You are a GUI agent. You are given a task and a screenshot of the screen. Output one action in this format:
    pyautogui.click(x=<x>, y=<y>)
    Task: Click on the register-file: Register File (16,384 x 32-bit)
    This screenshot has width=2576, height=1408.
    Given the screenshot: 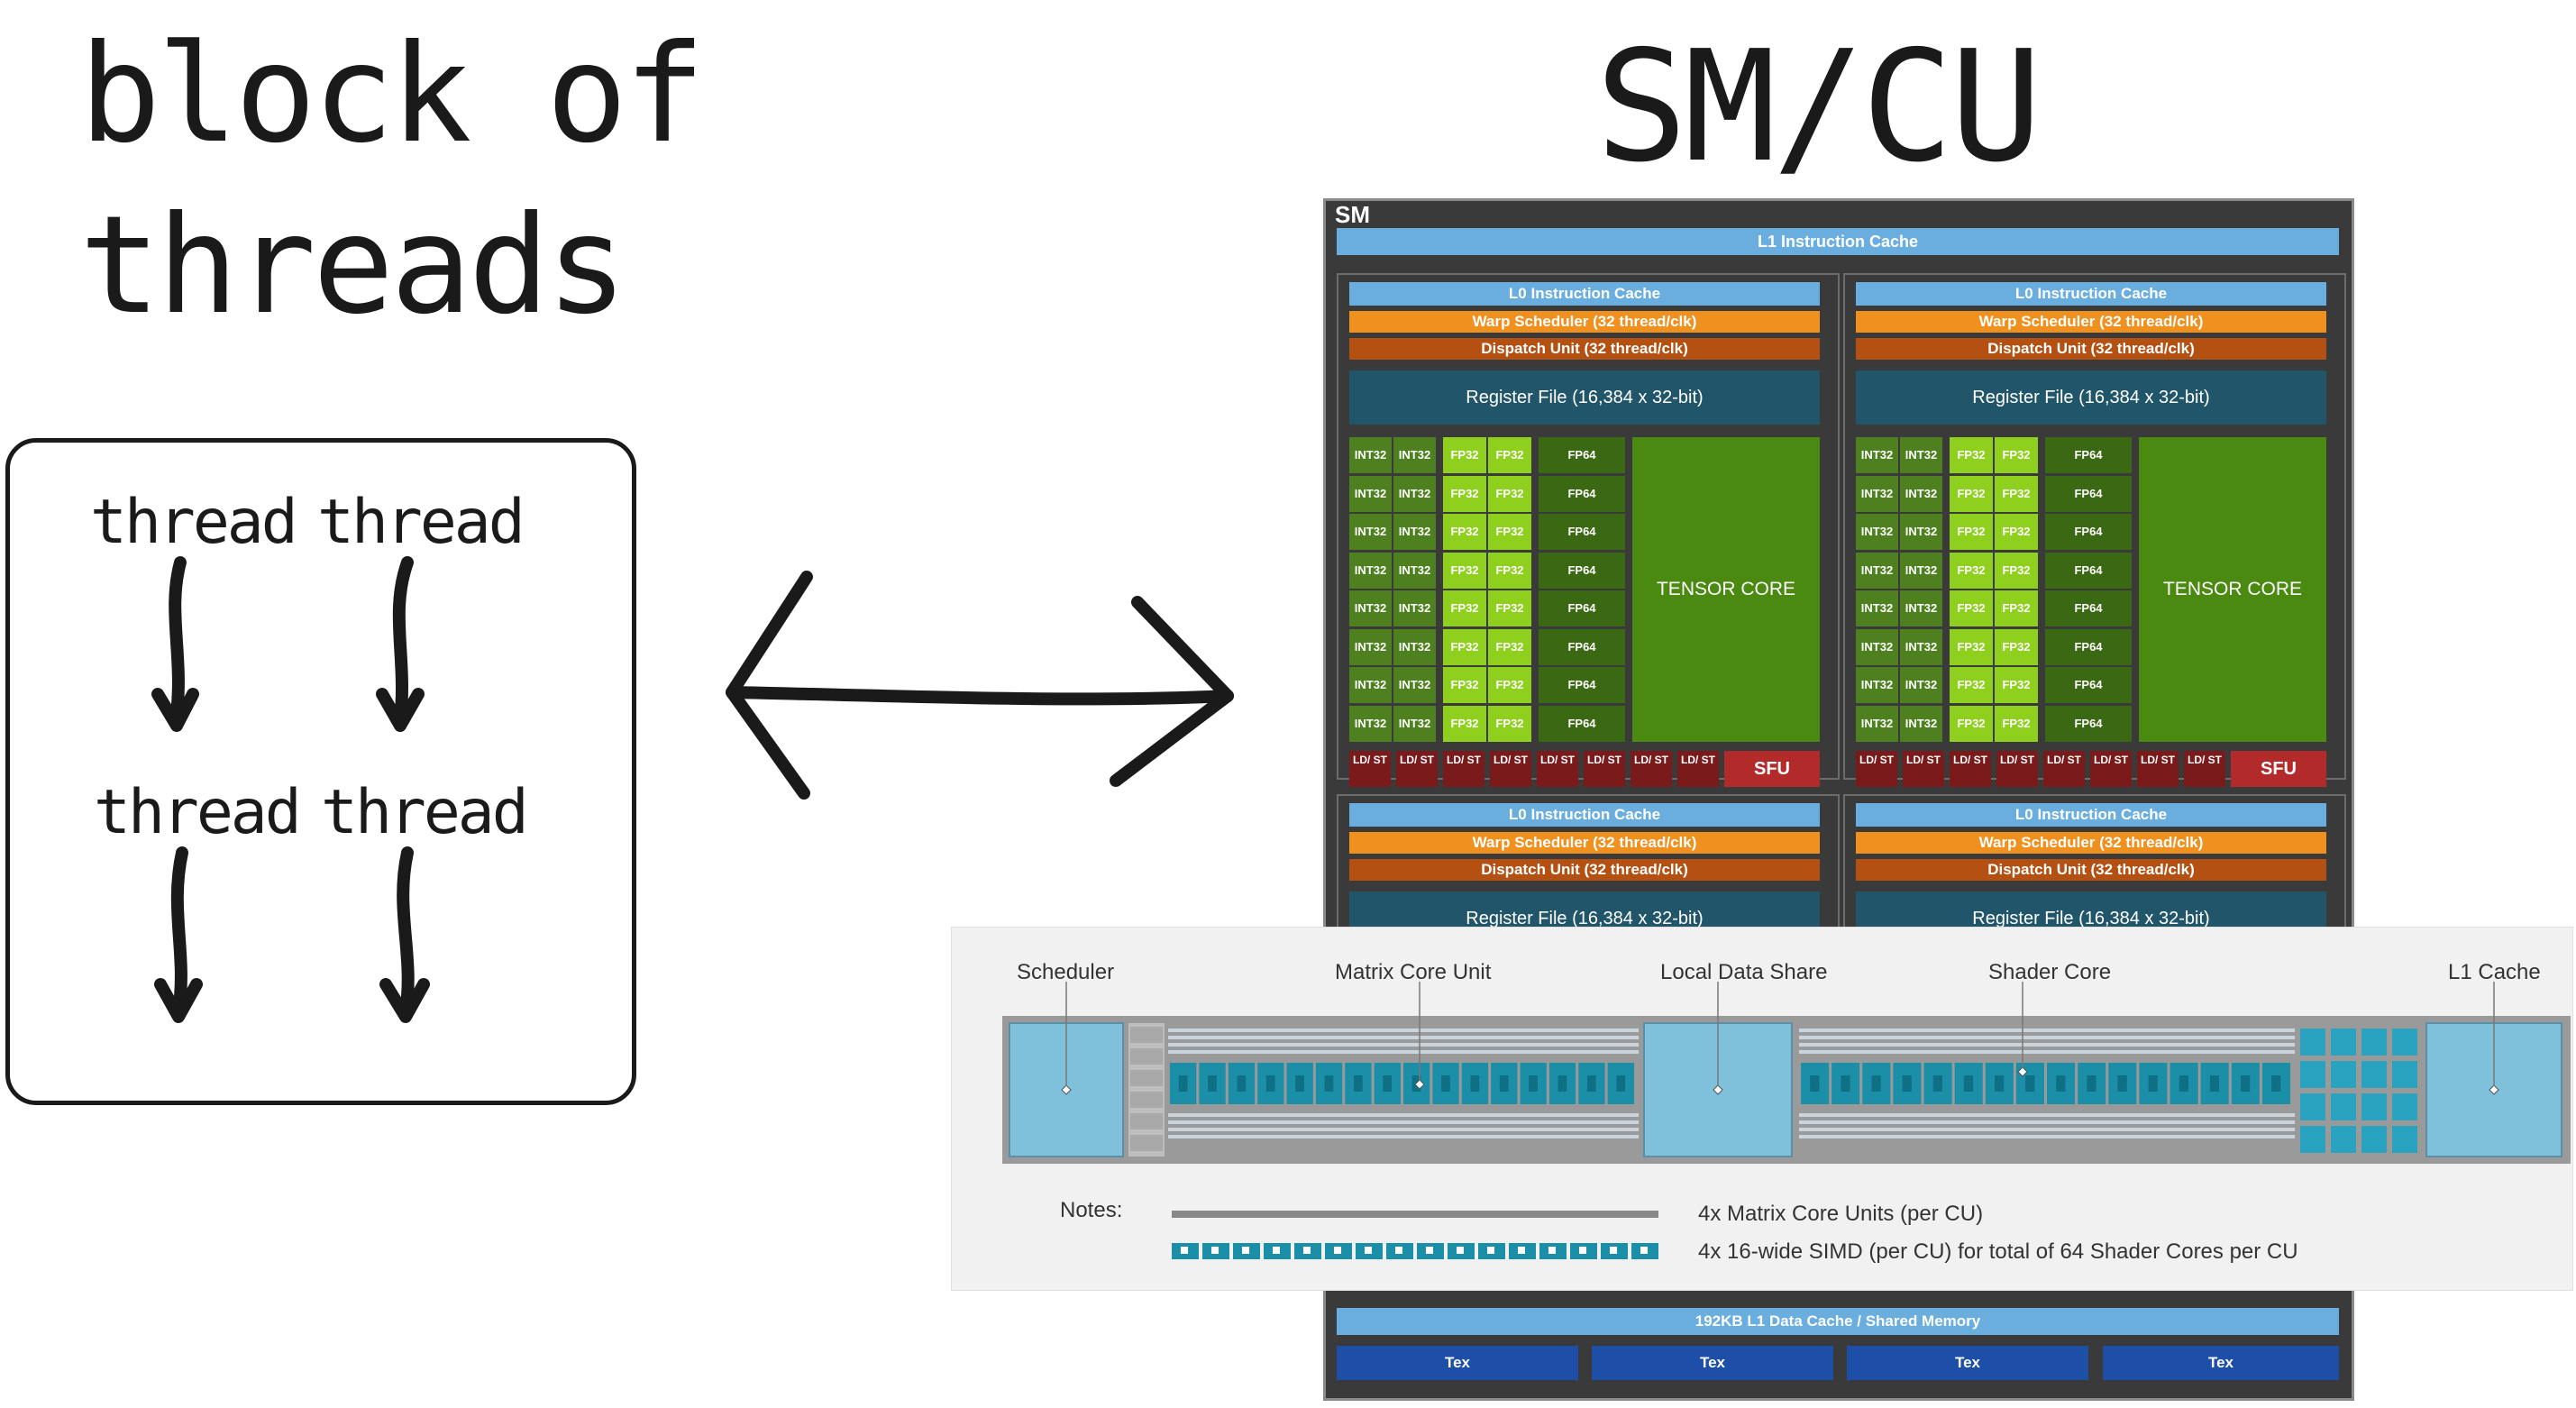 What is the action you would take?
    pyautogui.click(x=2091, y=397)
    